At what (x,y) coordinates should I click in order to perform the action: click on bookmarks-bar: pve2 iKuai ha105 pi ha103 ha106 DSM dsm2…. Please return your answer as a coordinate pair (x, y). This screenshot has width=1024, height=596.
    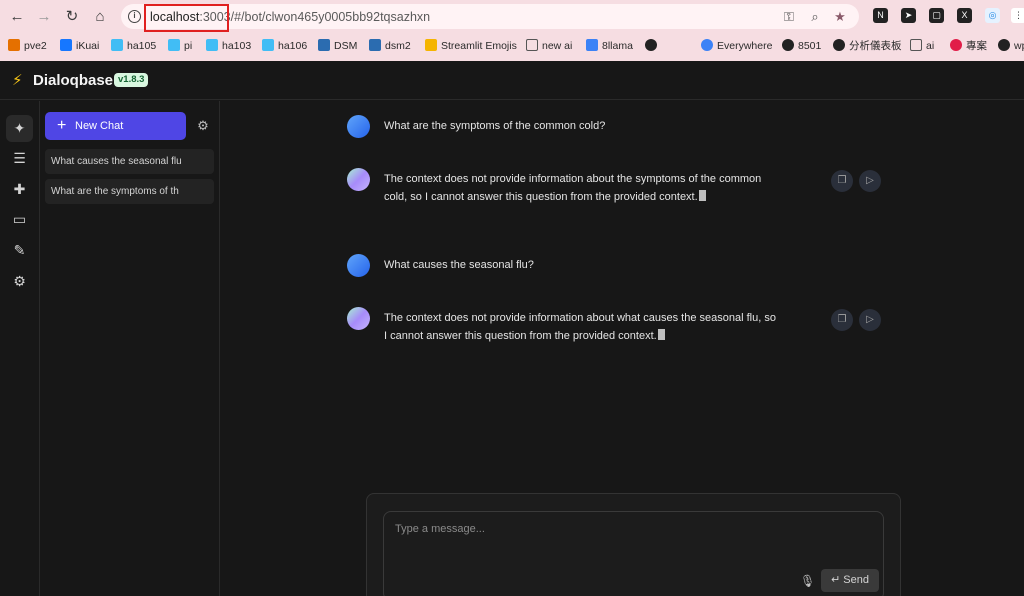
    Looking at the image, I should click on (512, 46).